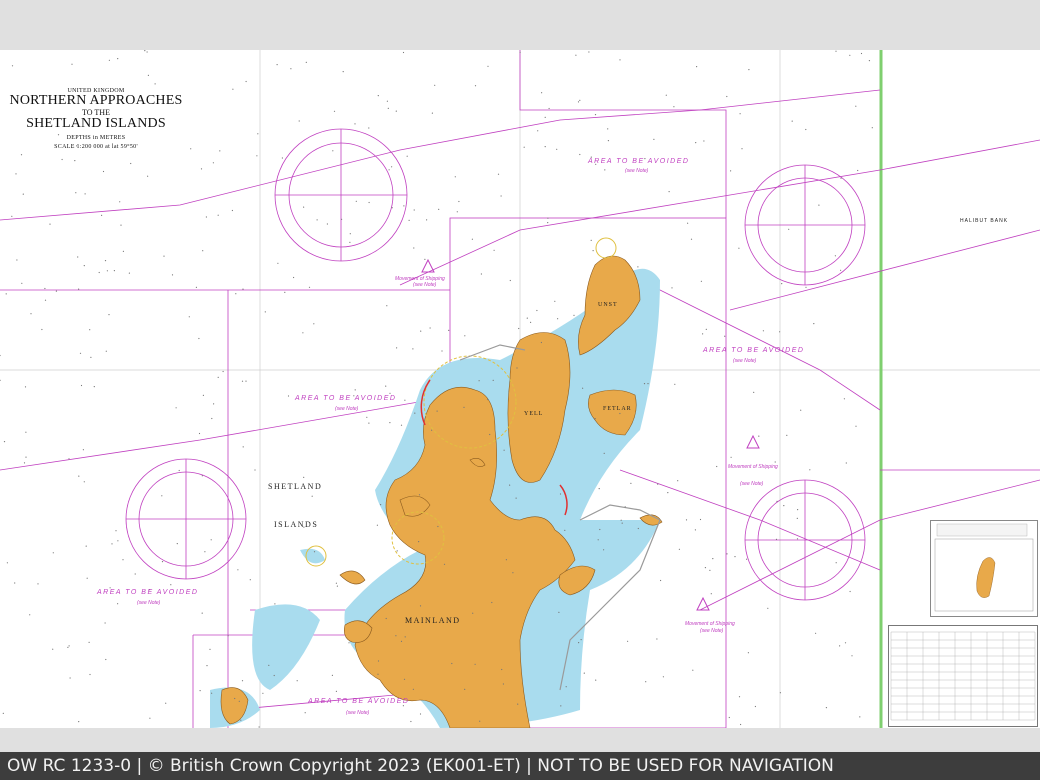 The height and width of the screenshot is (780, 1040). Describe the element at coordinates (639, 161) in the screenshot. I see `area-avoided-label-north: AREA TO BE AVOIDED` at that location.